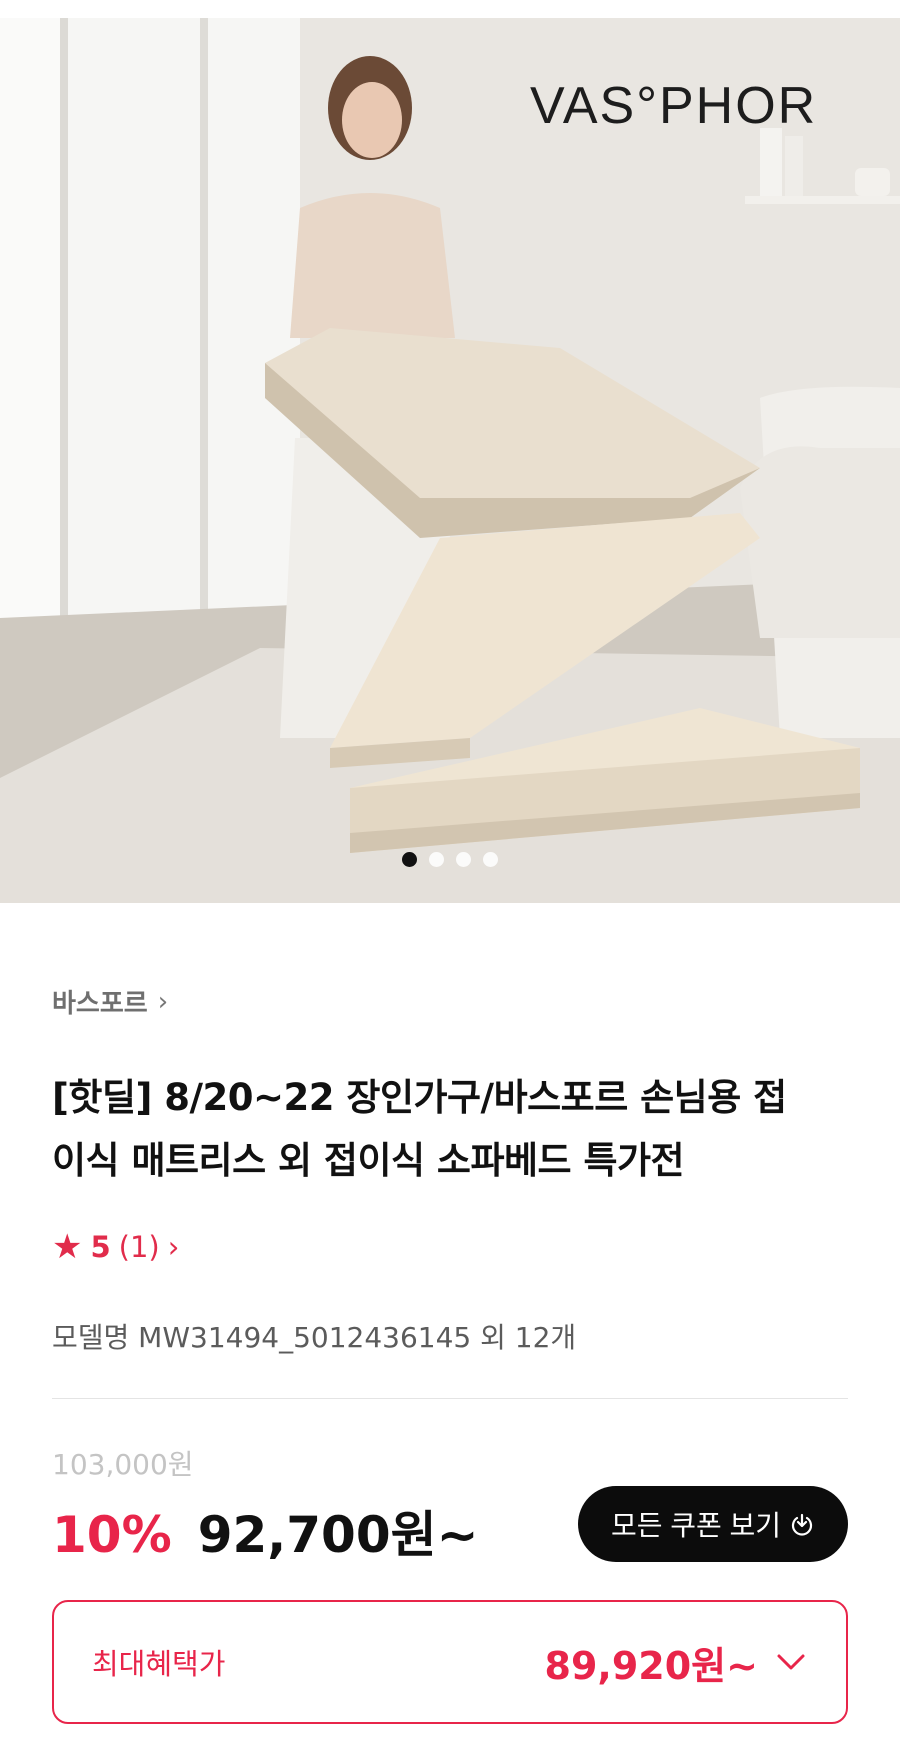 The image size is (900, 1760). Describe the element at coordinates (314, 1337) in the screenshot. I see `model-number: 모델명 MW31494_5012436145 외 12개` at that location.